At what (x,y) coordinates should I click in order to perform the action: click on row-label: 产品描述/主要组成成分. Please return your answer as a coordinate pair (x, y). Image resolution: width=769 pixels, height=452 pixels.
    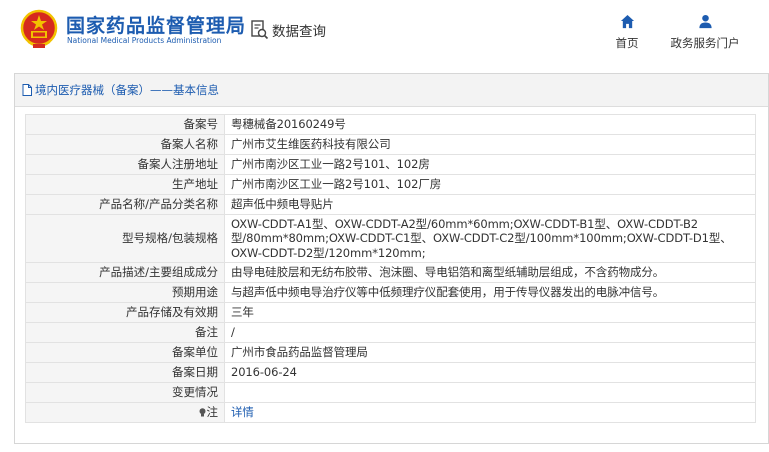
    Looking at the image, I should click on (125, 272).